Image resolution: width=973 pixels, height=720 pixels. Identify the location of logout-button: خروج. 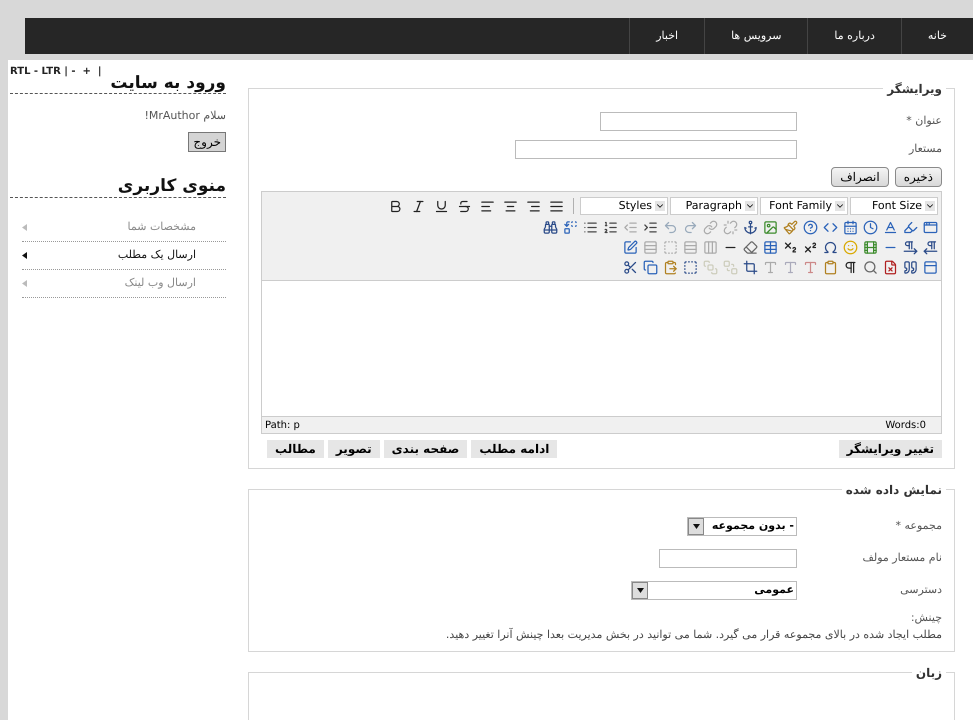
(207, 142).